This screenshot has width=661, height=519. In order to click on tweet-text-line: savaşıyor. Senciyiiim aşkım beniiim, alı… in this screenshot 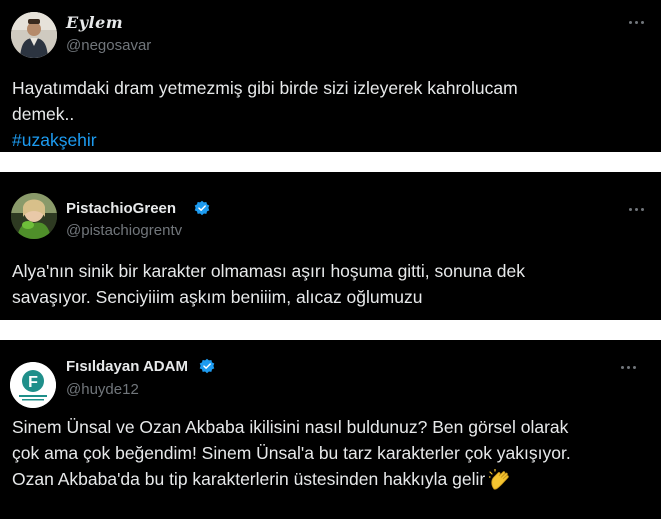, I will do `click(217, 297)`.